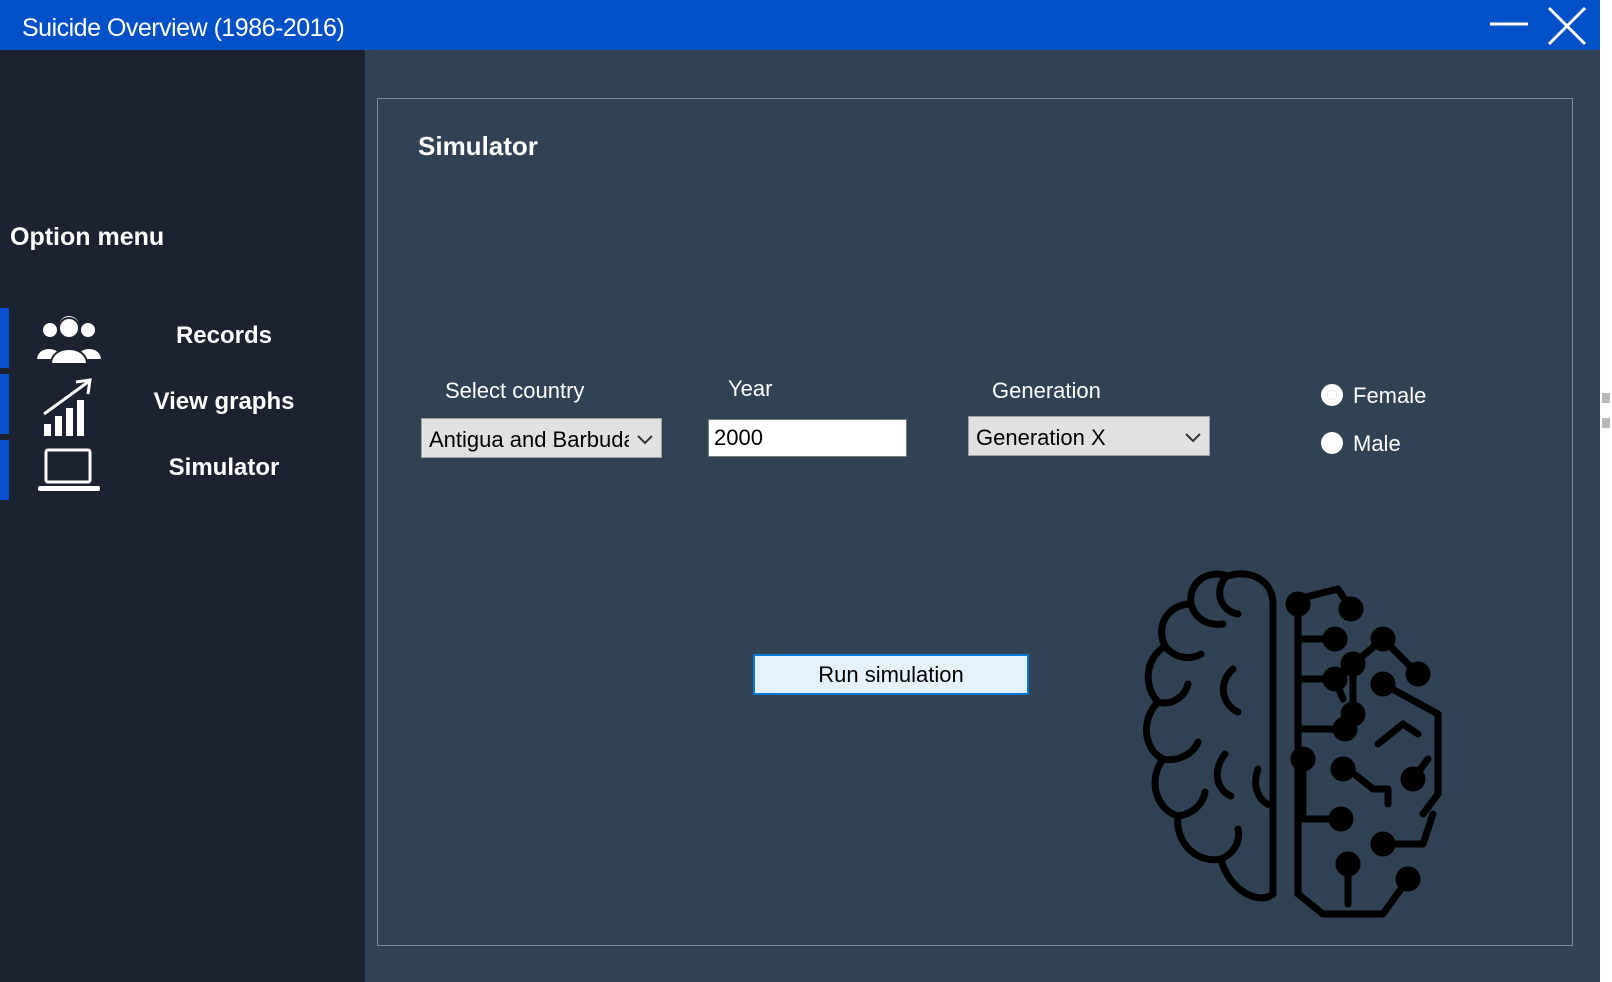 This screenshot has height=982, width=1612. Describe the element at coordinates (1332, 443) in the screenshot. I see `radio-unchecked-icon` at that location.